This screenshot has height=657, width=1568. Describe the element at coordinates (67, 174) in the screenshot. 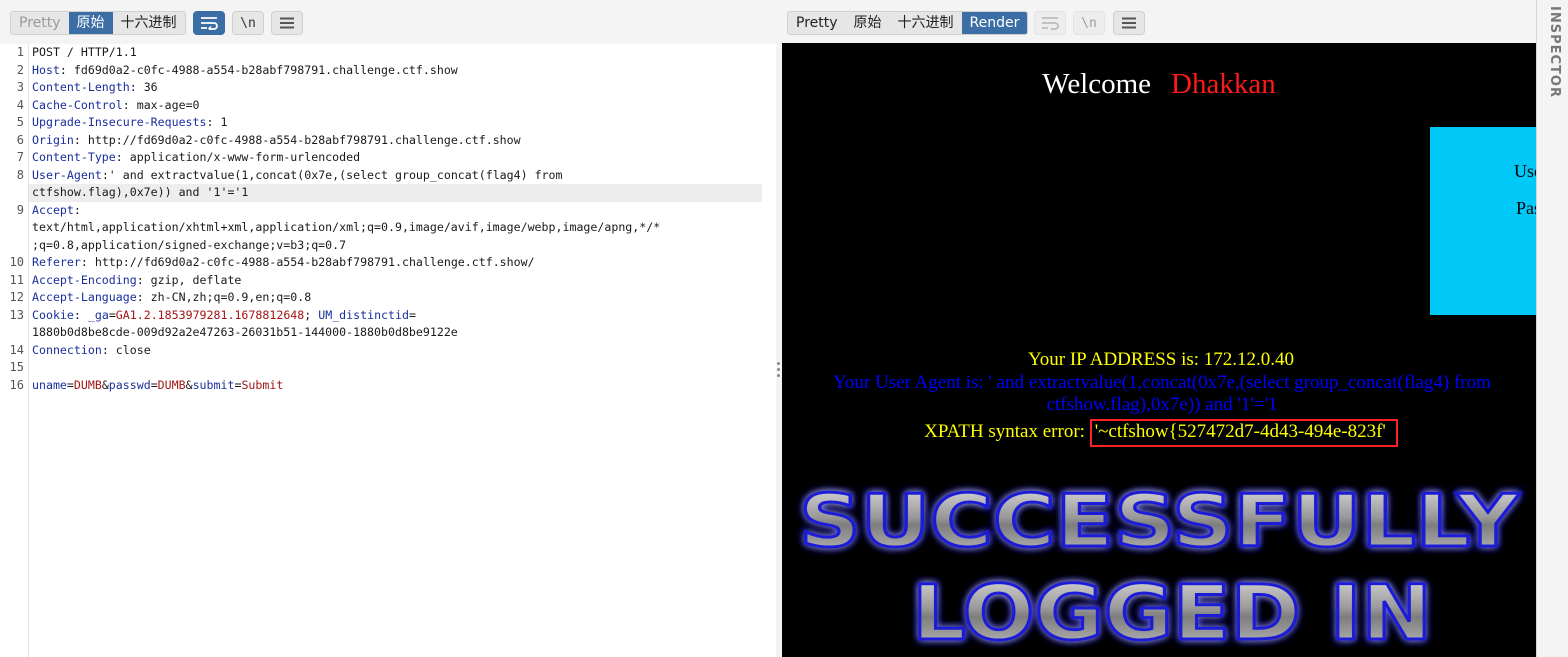

I see `header-name: User-Agent` at that location.